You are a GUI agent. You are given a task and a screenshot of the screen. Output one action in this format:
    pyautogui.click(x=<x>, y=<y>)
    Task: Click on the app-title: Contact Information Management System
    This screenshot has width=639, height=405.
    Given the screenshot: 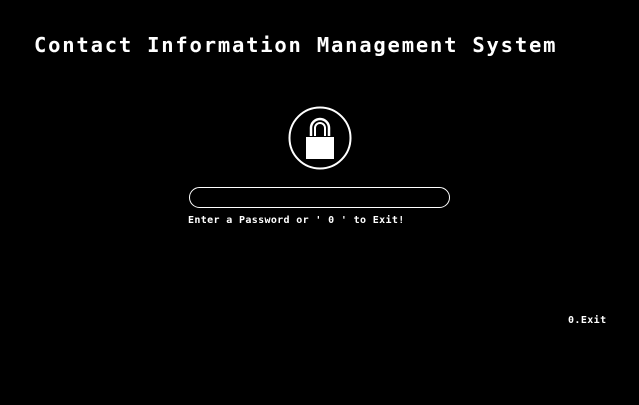 What is the action you would take?
    pyautogui.click(x=296, y=45)
    